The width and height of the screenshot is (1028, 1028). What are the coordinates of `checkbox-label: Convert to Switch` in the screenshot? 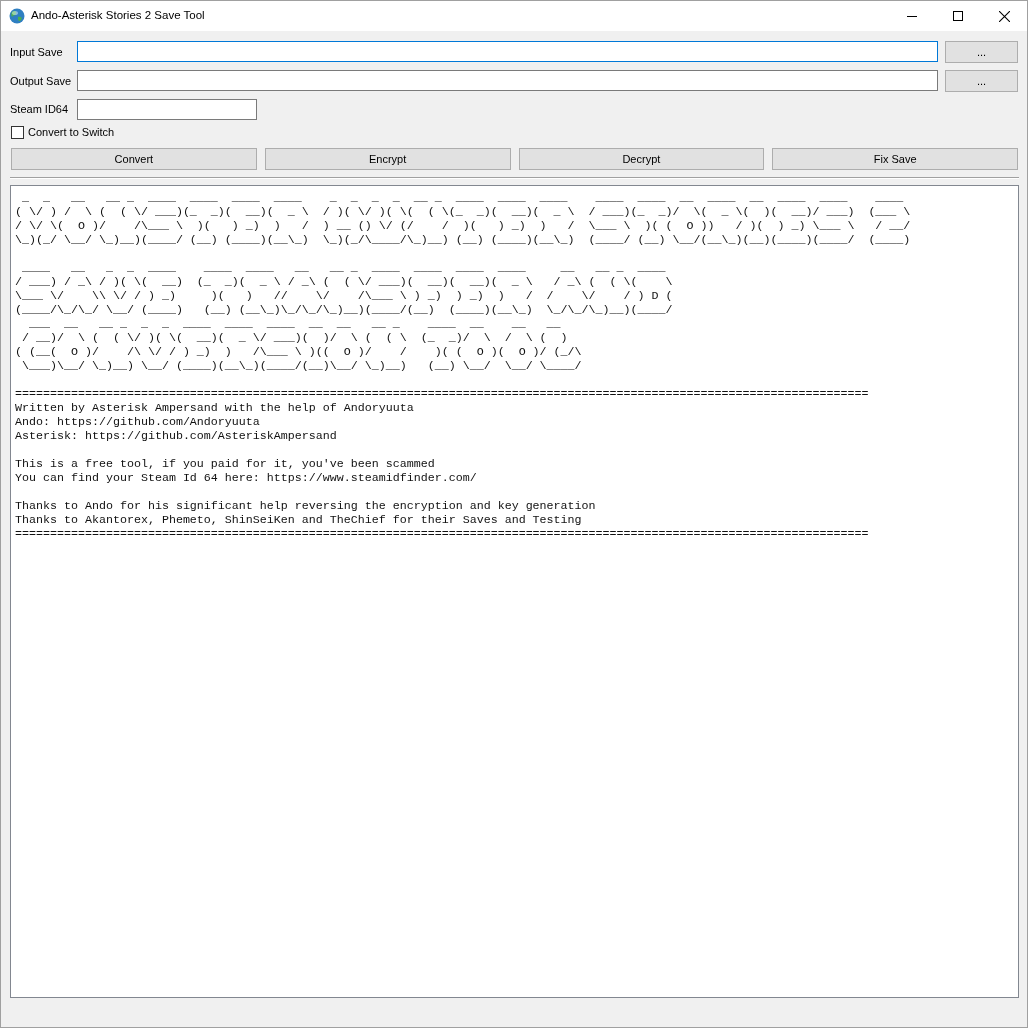 It's located at (71, 132).